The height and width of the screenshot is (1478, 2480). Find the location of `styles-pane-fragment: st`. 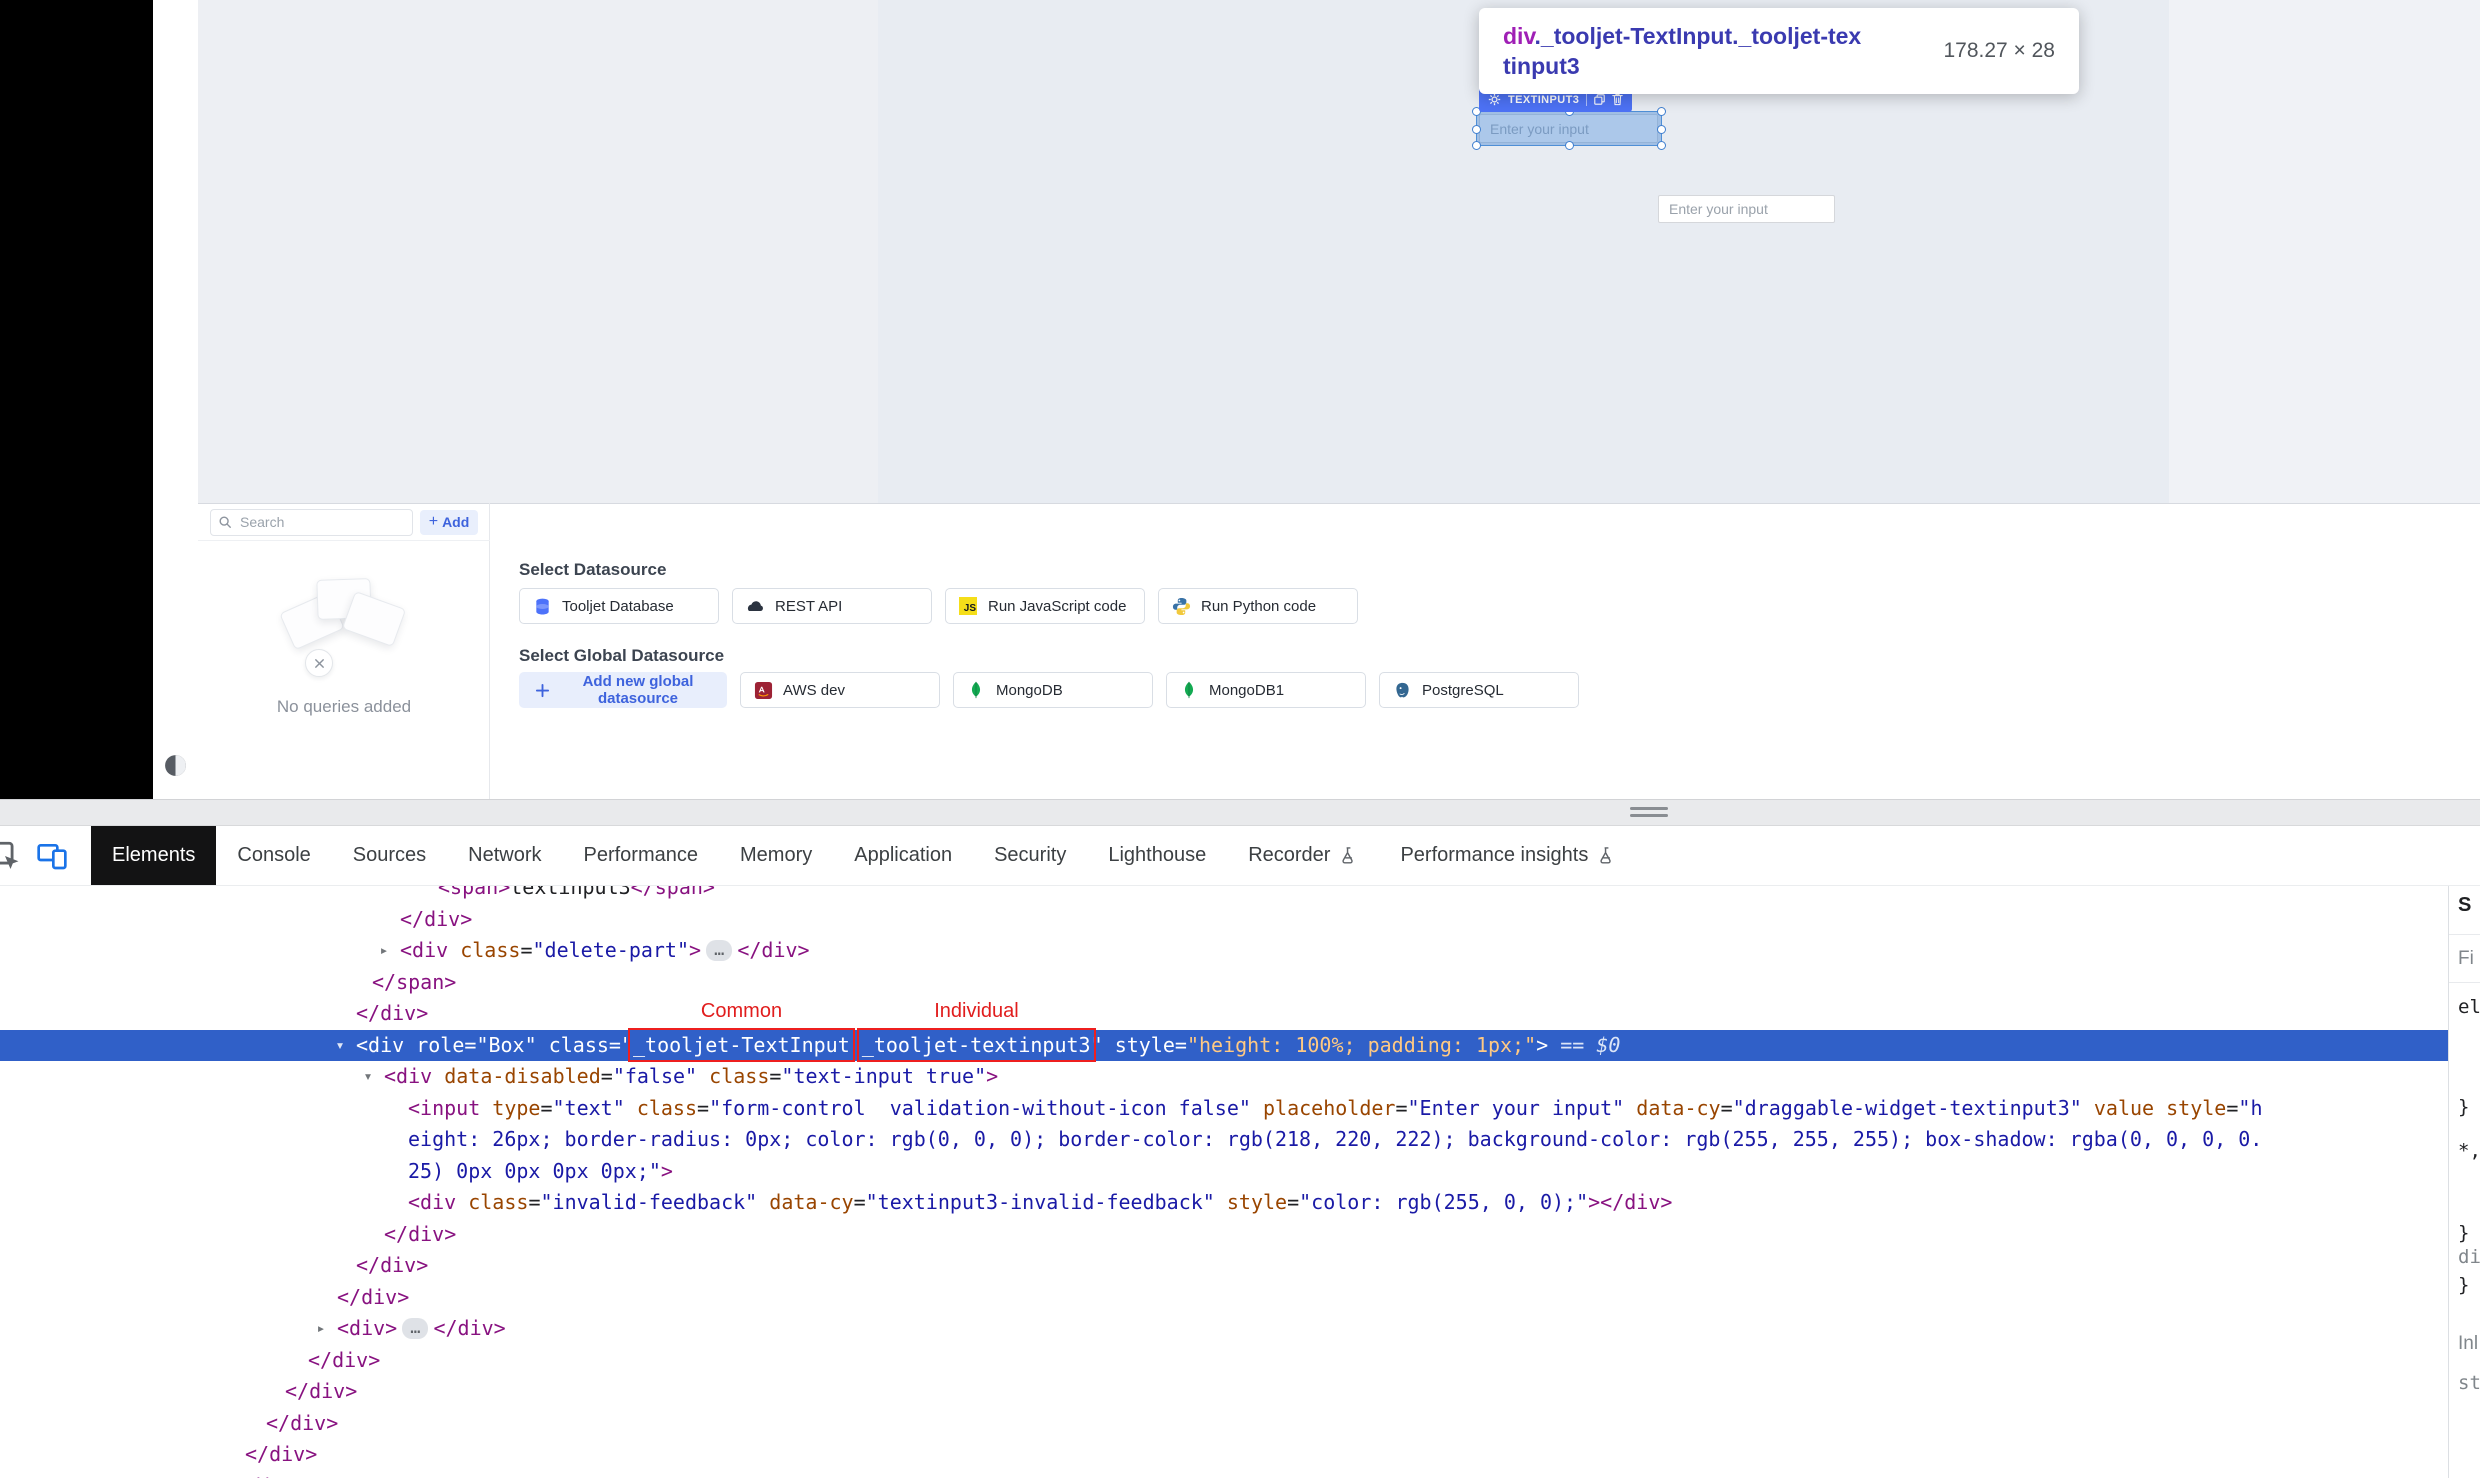

styles-pane-fragment: st is located at coordinates (2469, 1383).